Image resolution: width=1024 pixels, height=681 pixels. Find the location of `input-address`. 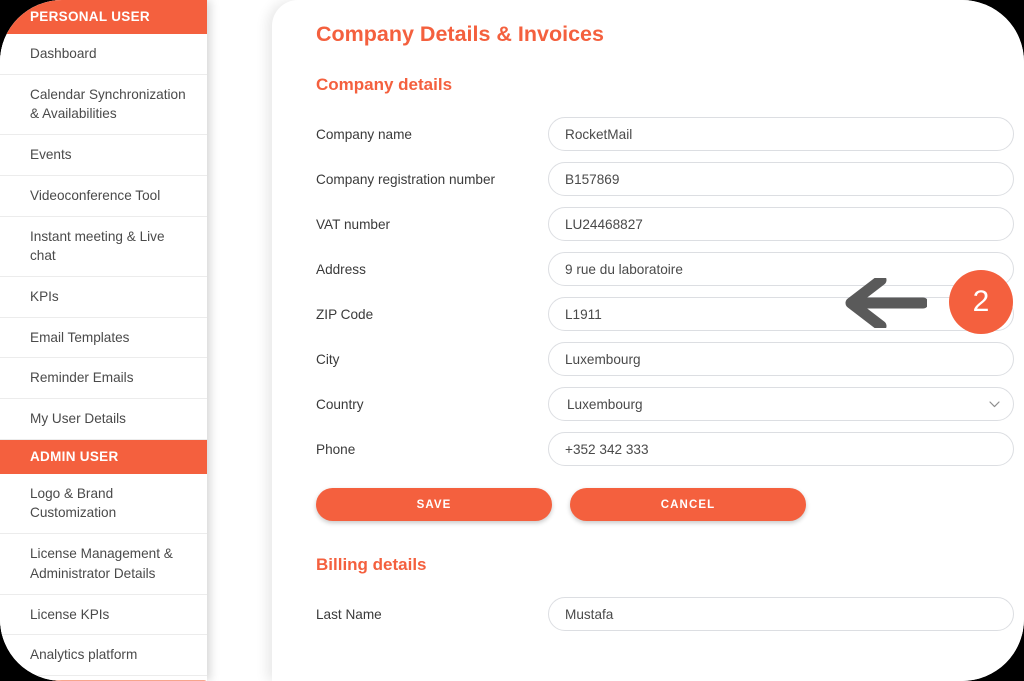

input-address is located at coordinates (781, 269).